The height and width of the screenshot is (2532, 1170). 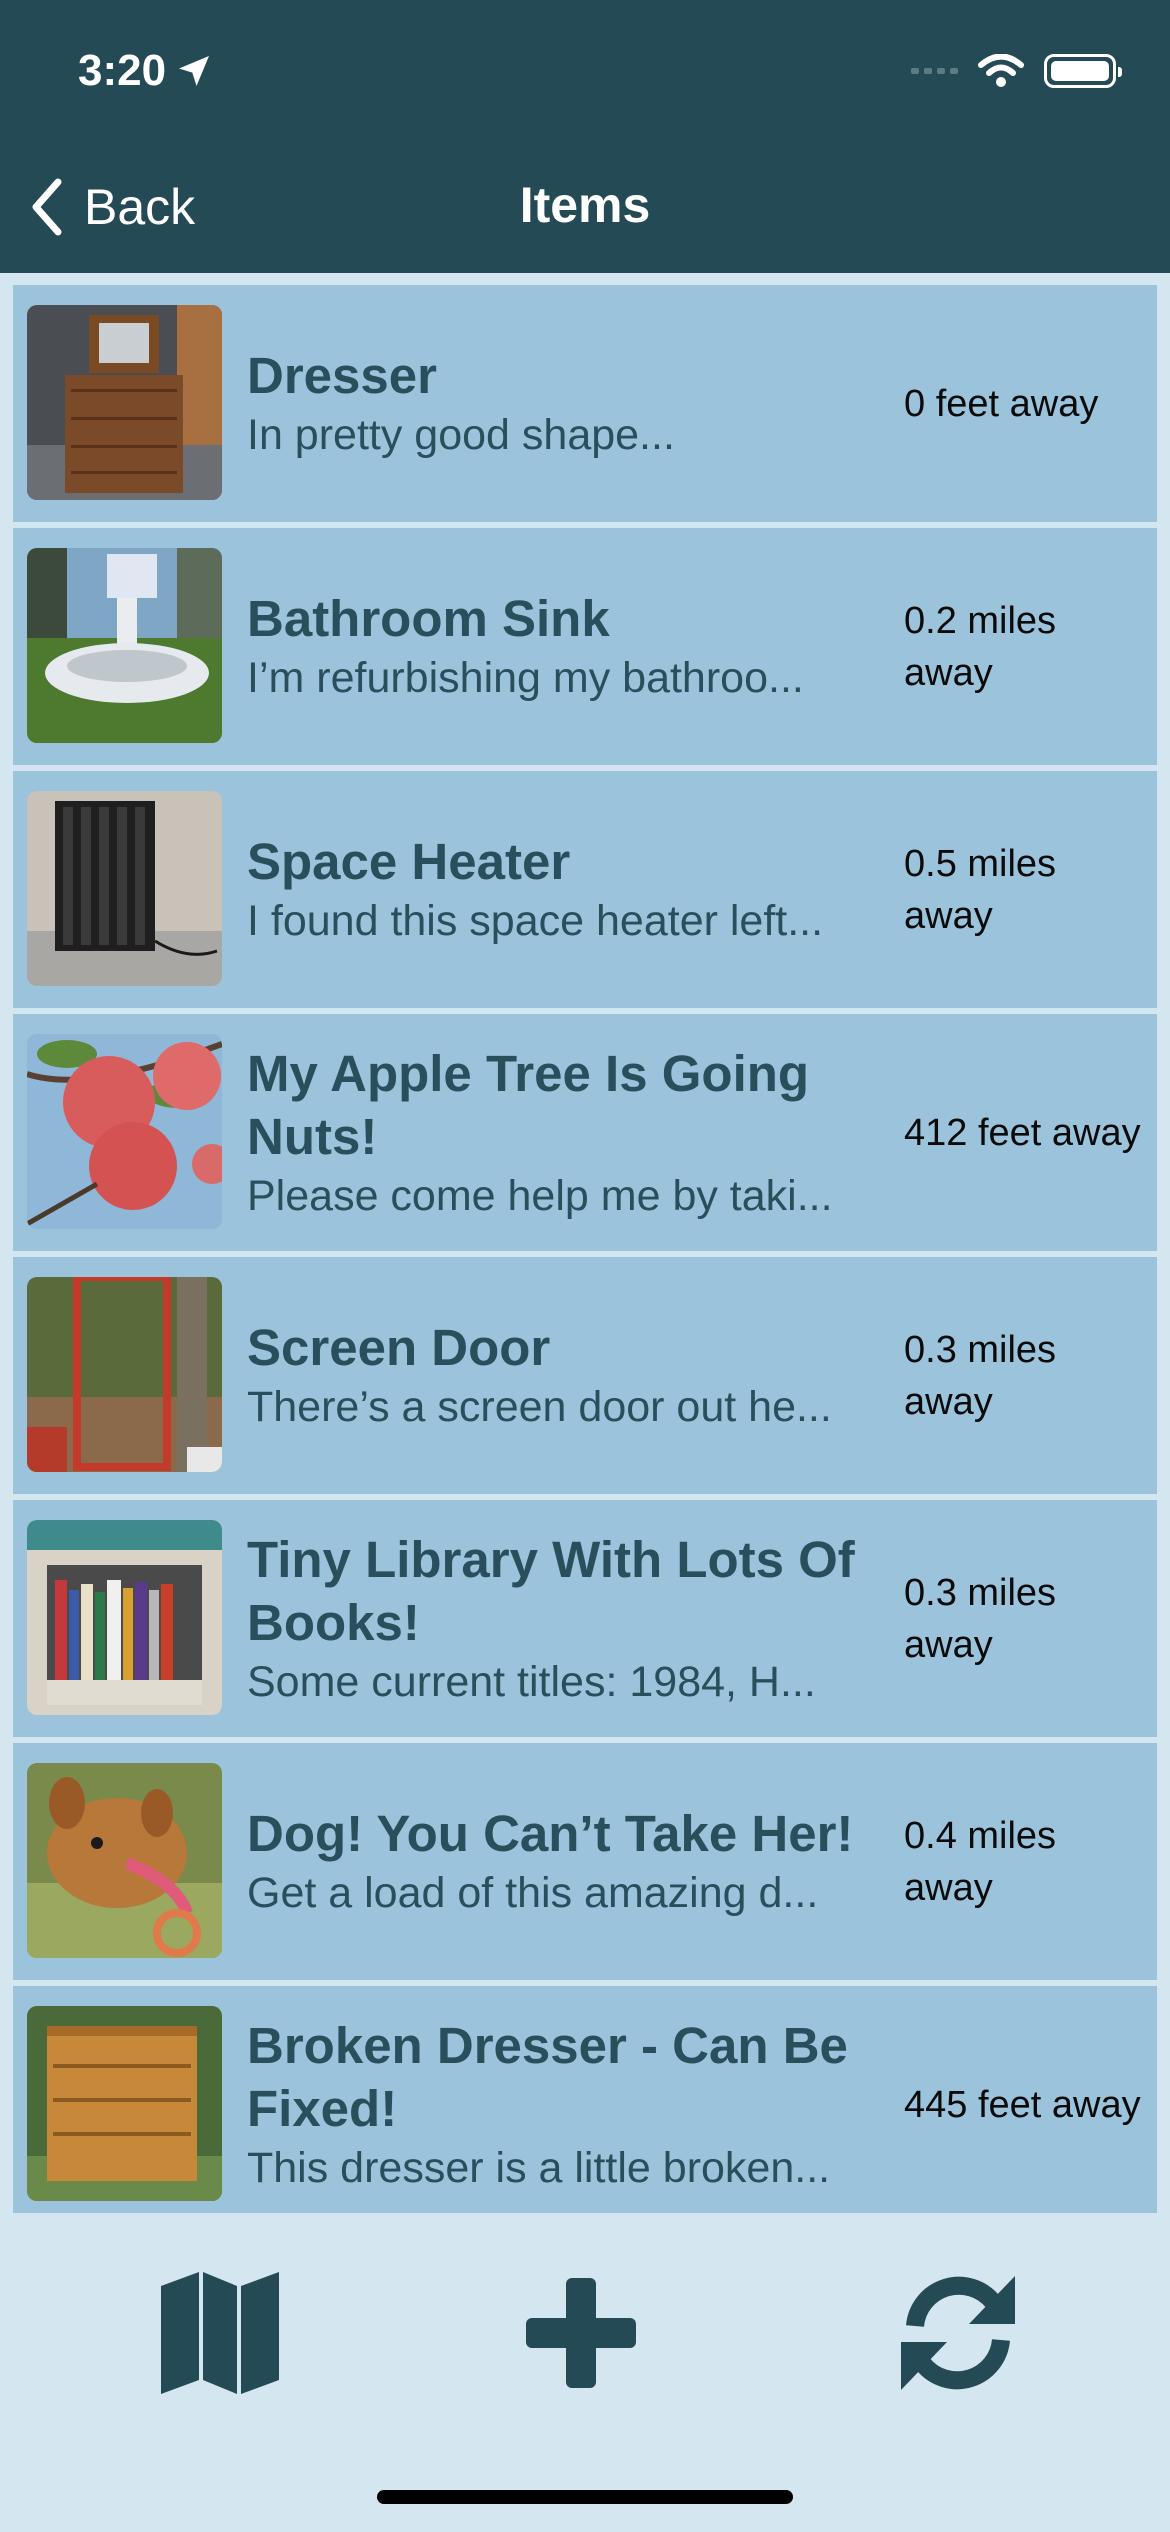 I want to click on item-distance: 0.4 miles away, so click(x=980, y=1861).